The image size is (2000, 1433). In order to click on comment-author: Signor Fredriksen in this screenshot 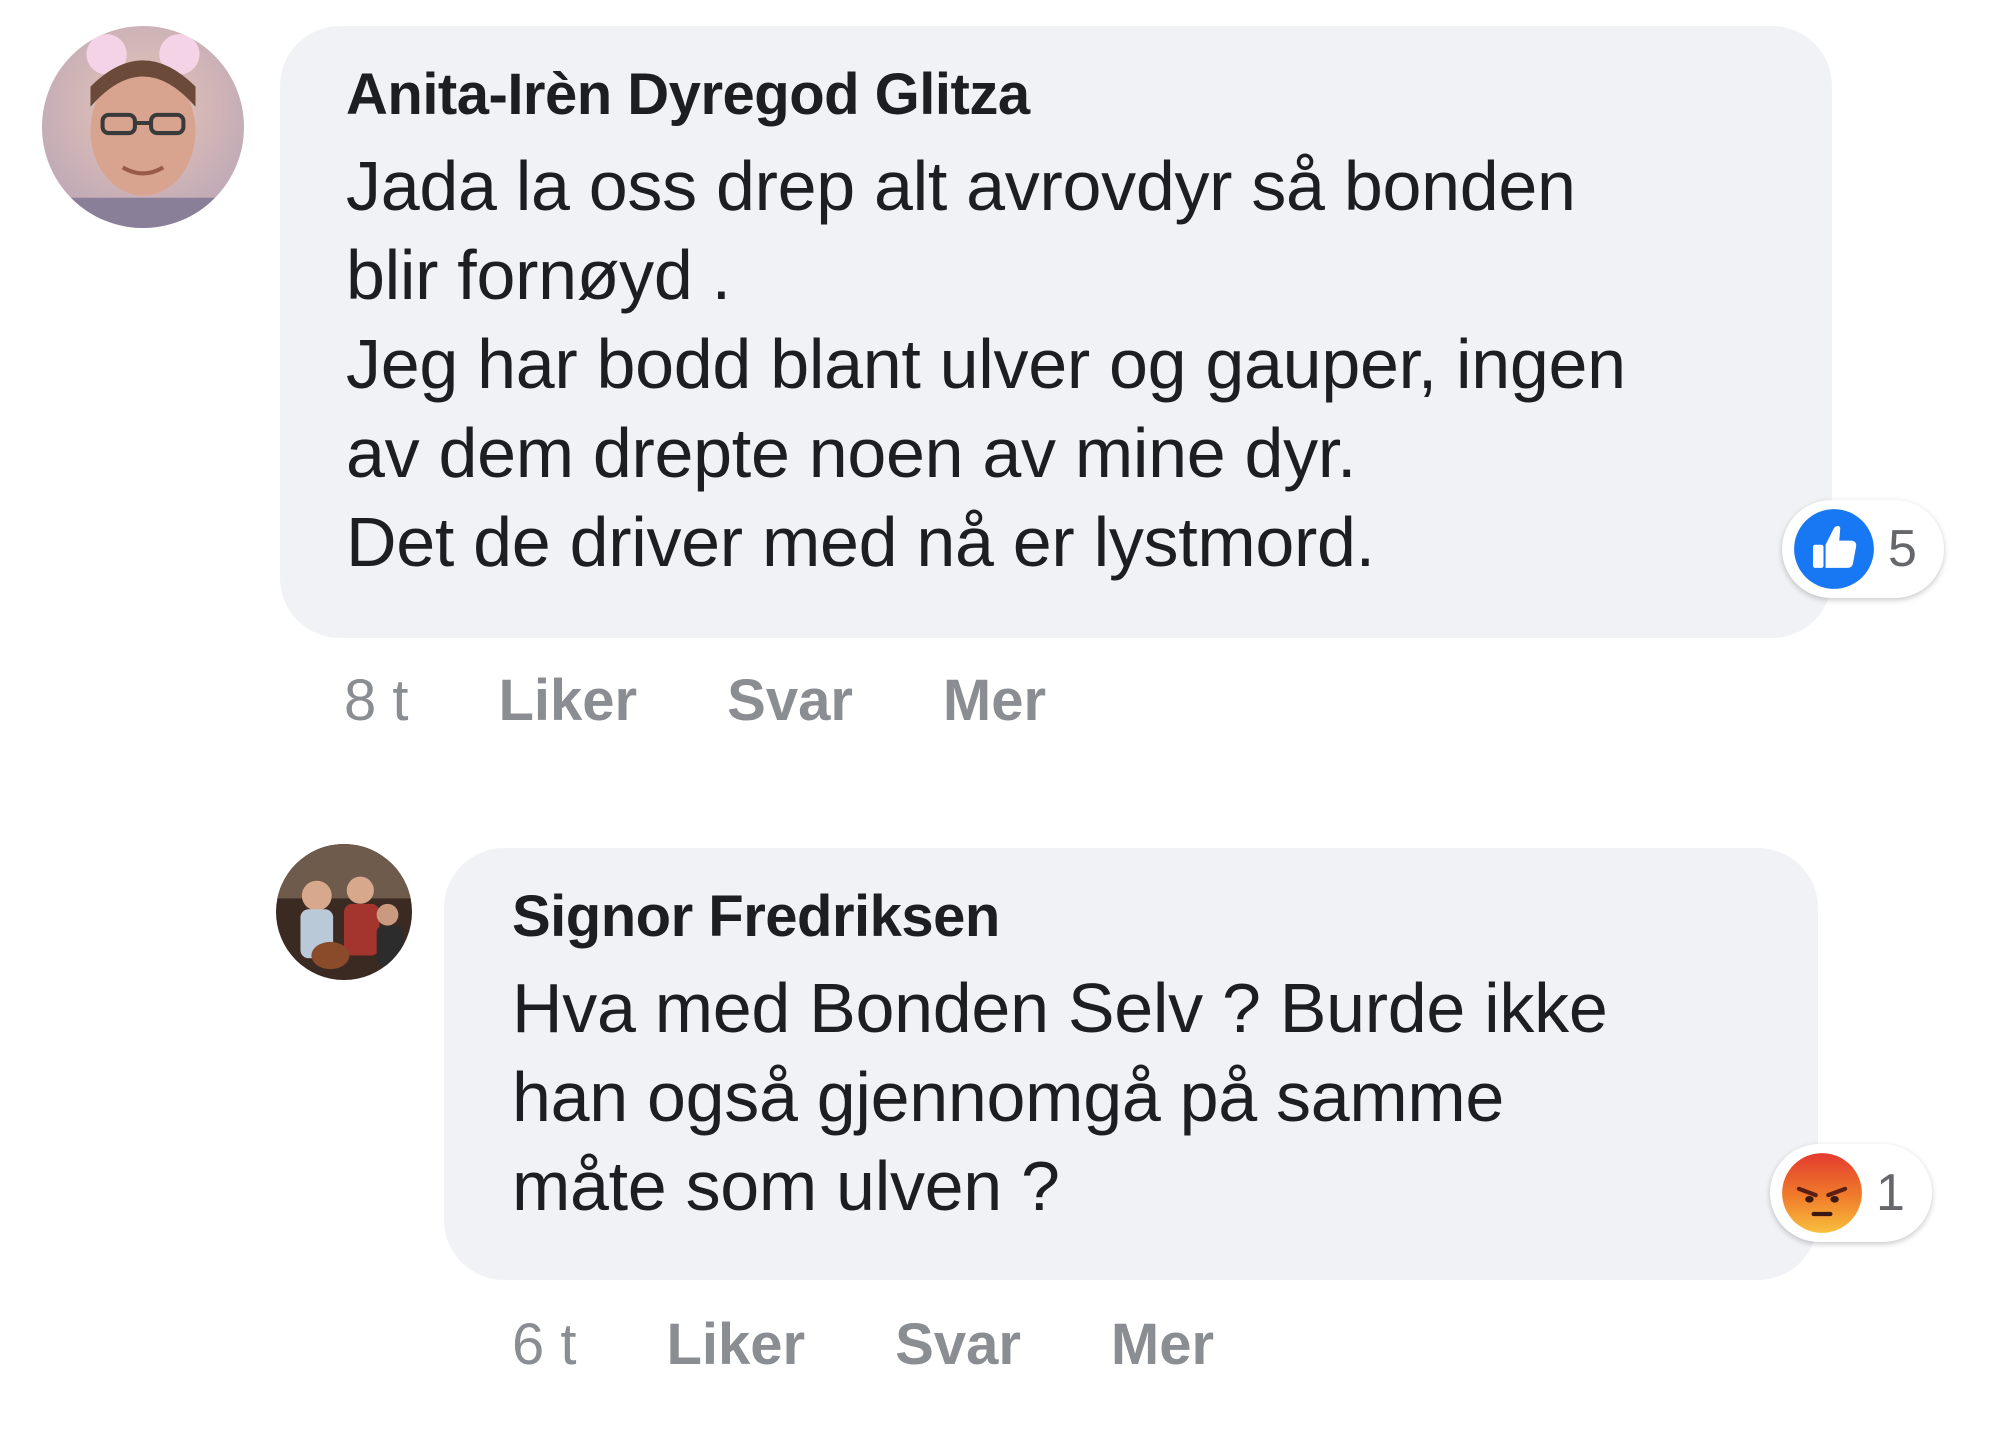, I will do `click(1165, 917)`.